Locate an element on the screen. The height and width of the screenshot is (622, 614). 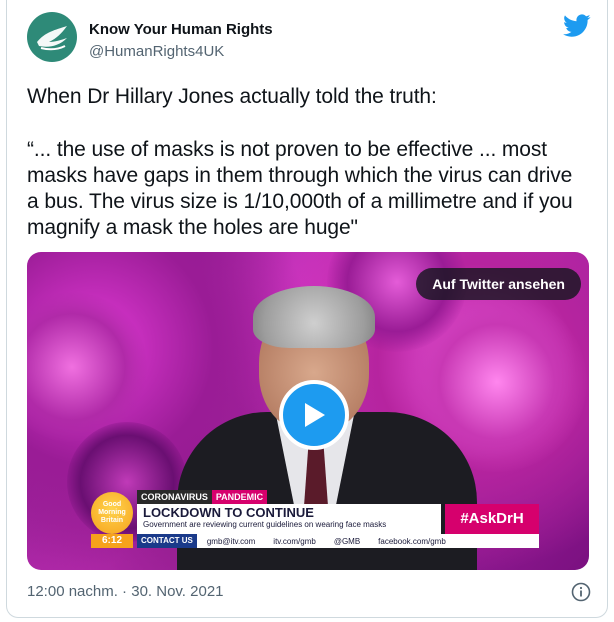
avatar is located at coordinates (52, 37).